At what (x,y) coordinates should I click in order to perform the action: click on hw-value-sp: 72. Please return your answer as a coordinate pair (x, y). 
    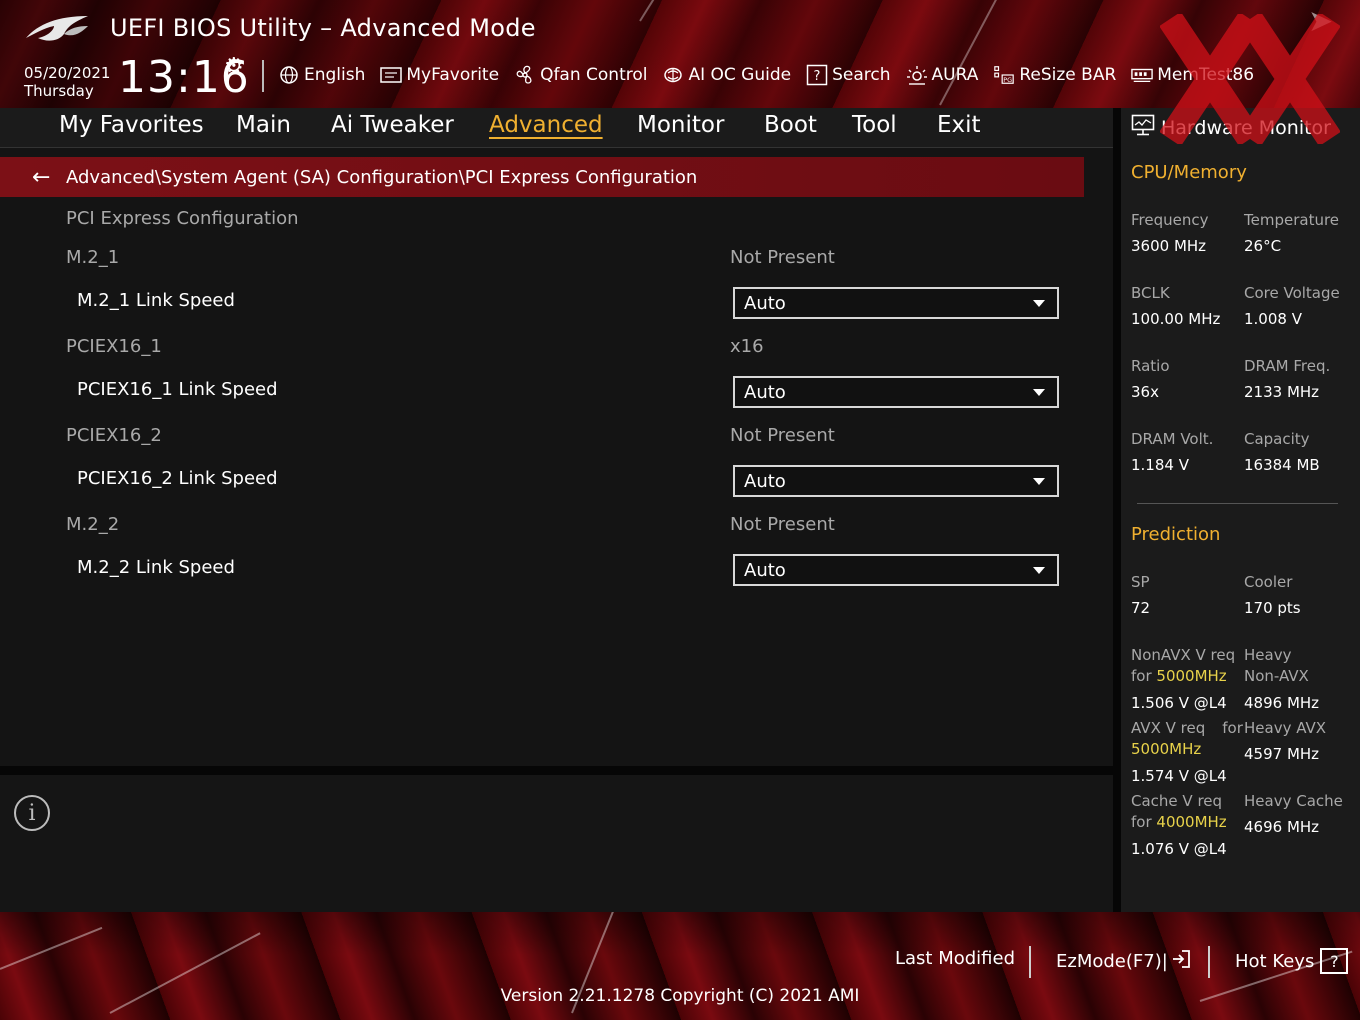
    Looking at the image, I should click on (1141, 608).